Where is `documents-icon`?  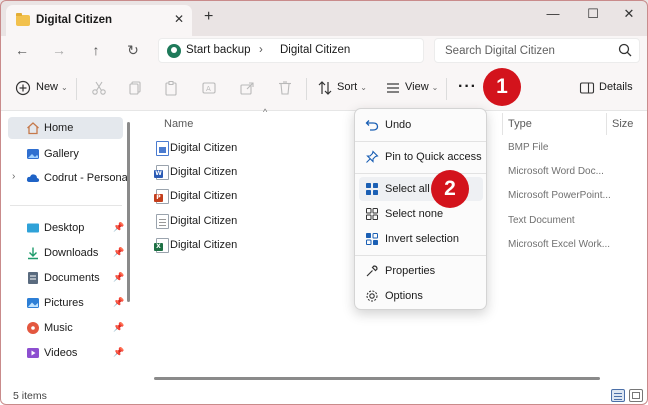 documents-icon is located at coordinates (33, 278).